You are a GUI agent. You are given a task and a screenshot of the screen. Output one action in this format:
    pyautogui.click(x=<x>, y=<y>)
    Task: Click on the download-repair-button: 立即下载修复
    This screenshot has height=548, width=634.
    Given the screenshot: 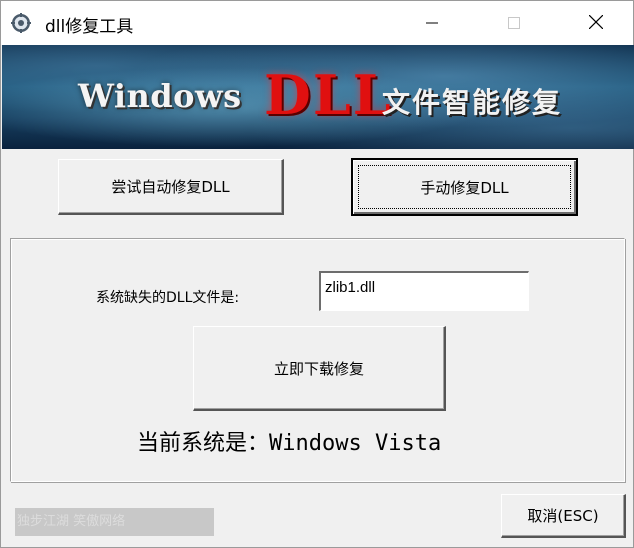 What is the action you would take?
    pyautogui.click(x=319, y=368)
    